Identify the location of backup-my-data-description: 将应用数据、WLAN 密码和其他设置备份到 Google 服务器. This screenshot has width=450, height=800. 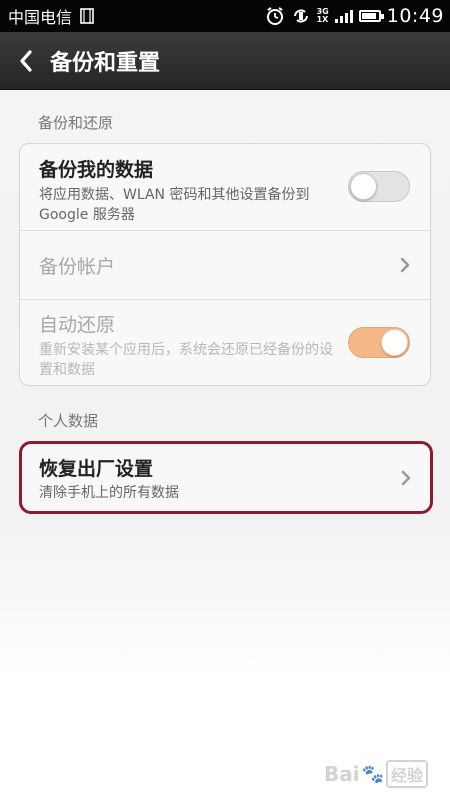
(174, 205).